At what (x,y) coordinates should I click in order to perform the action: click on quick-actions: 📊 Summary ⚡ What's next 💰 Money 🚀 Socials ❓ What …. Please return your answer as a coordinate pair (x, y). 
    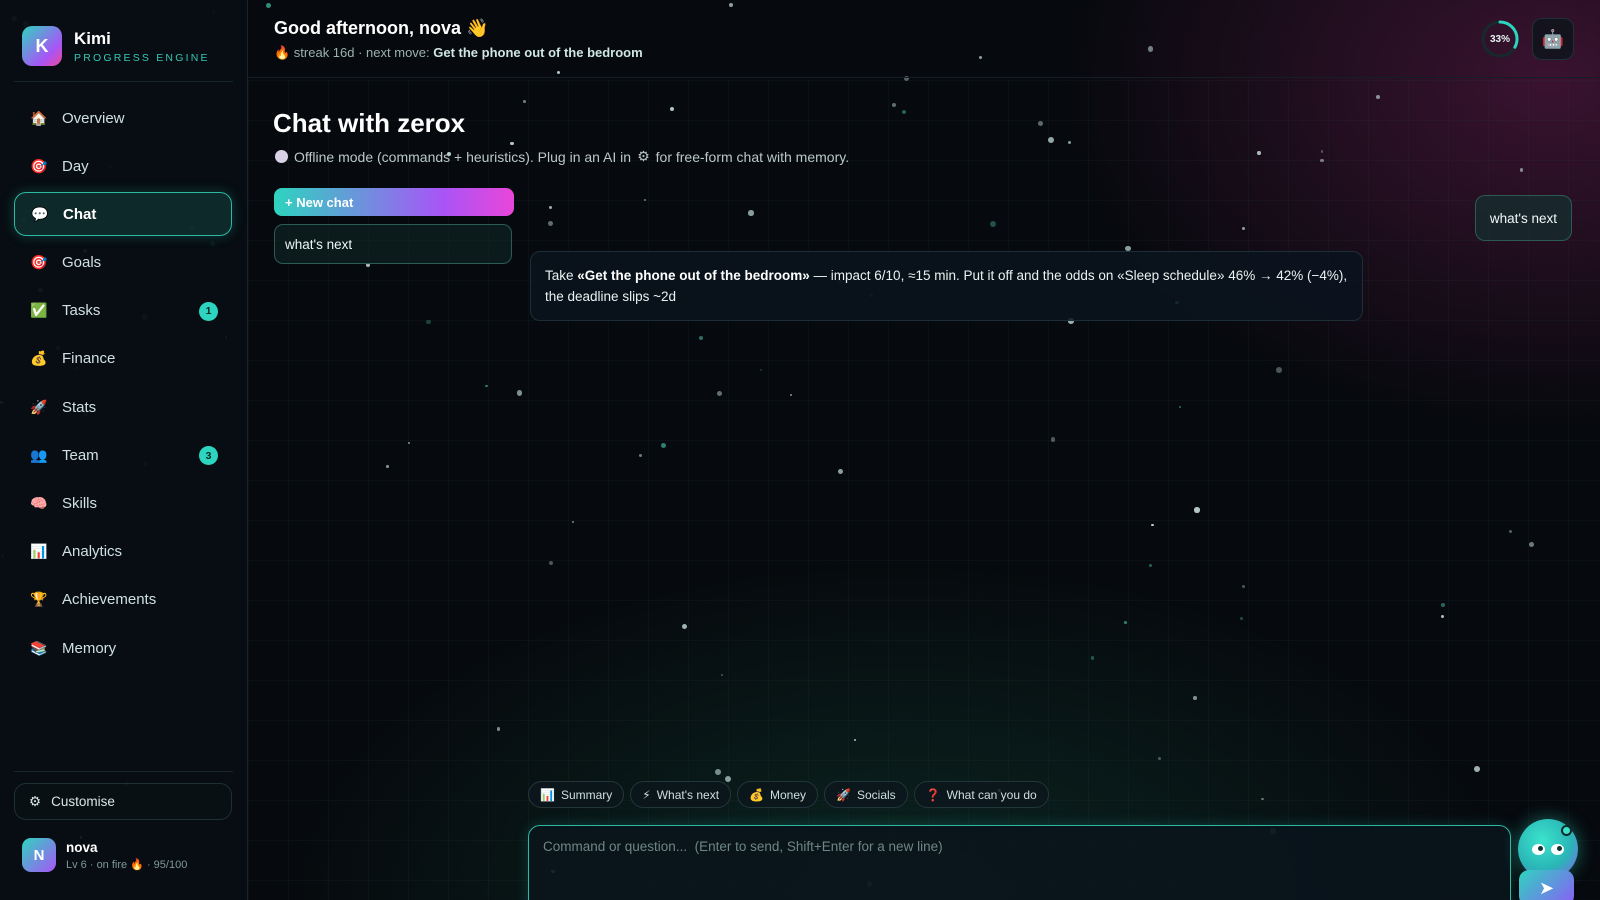
    Looking at the image, I should click on (788, 794).